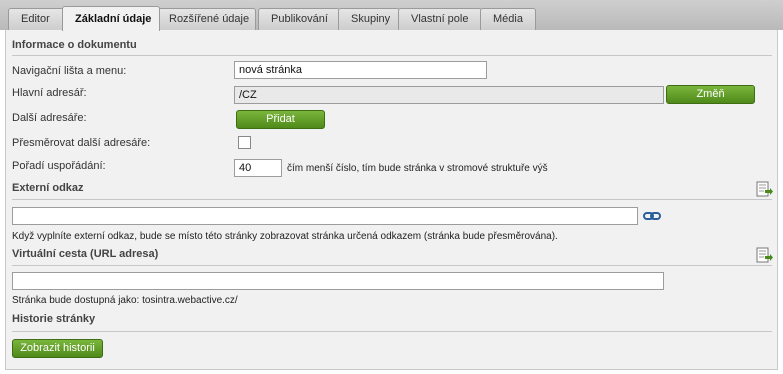  What do you see at coordinates (206, 19) in the screenshot?
I see `tab-extended-info: Rozšířené údaje` at bounding box center [206, 19].